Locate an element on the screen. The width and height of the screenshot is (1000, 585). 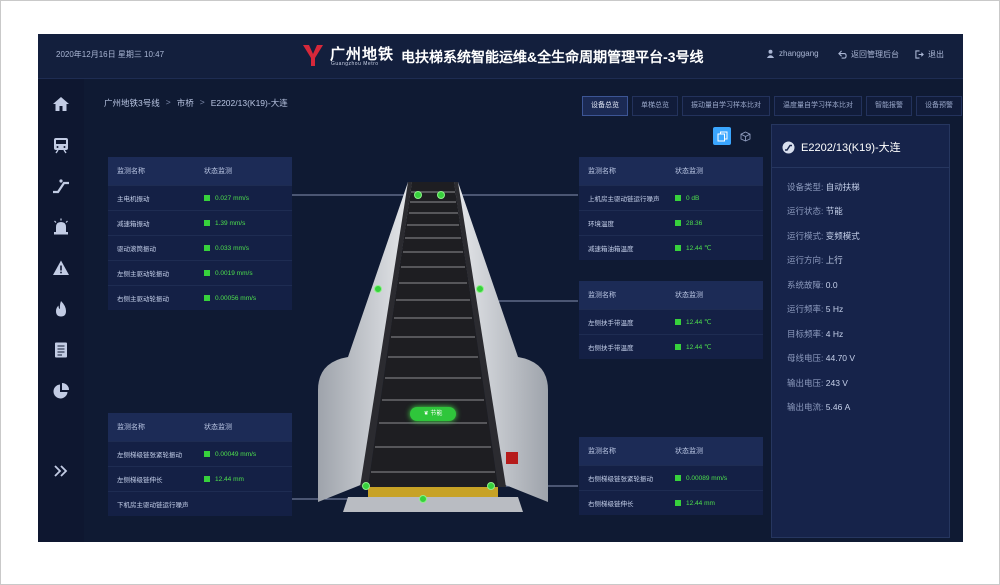
datetime: 2020年12月16日 星期三 10:47 is located at coordinates (110, 54).